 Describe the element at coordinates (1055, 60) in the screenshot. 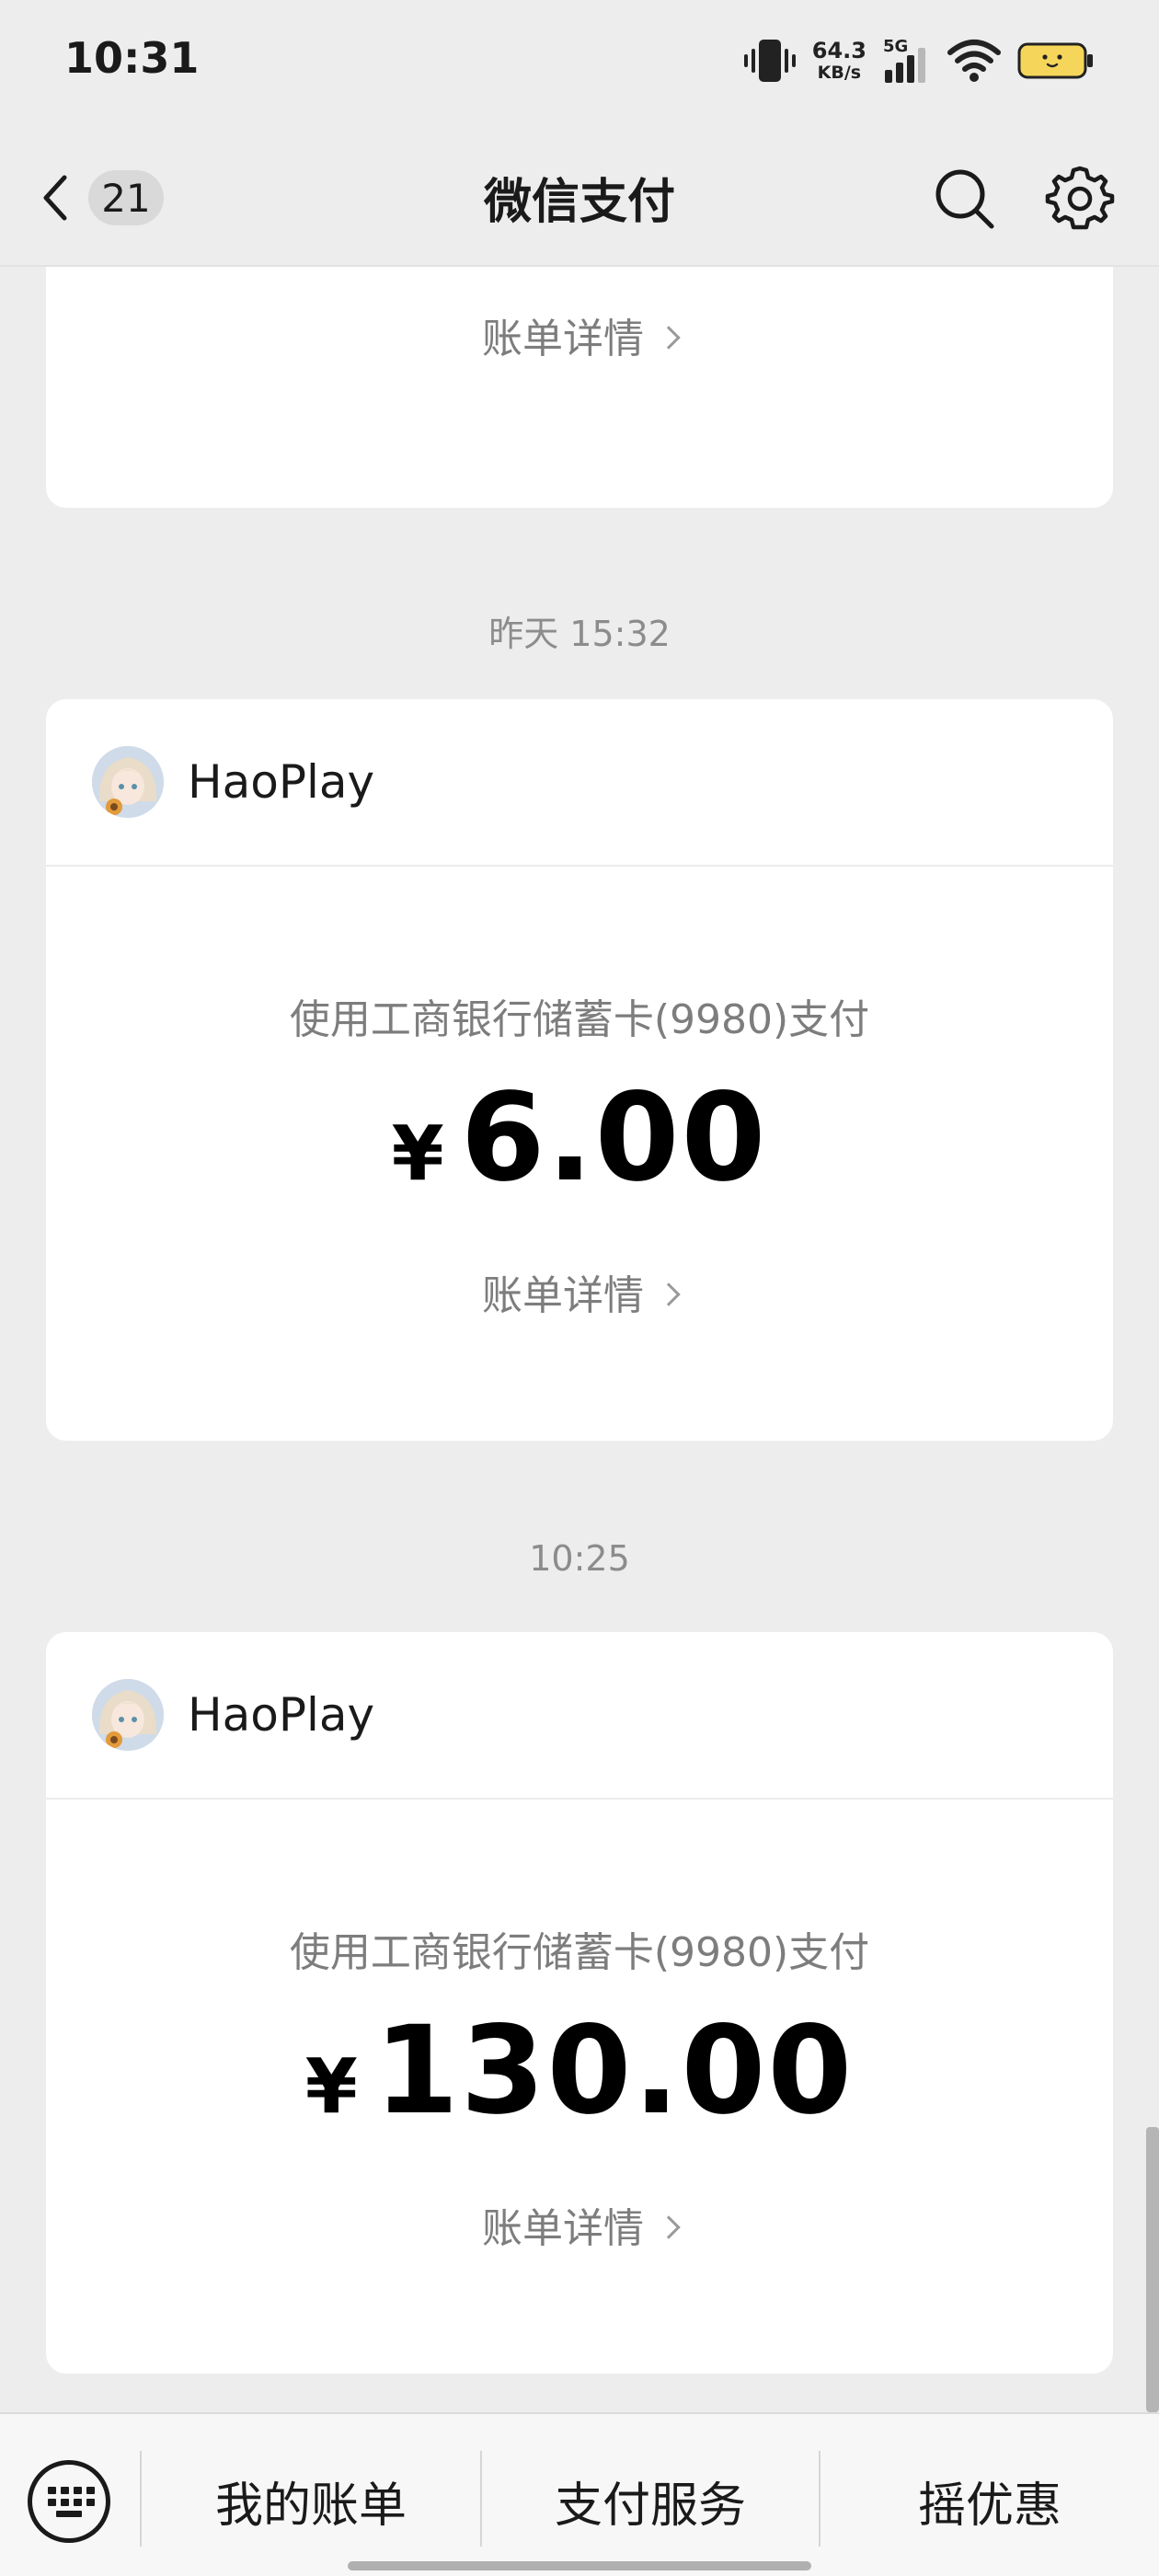

I see `battery-icon` at that location.